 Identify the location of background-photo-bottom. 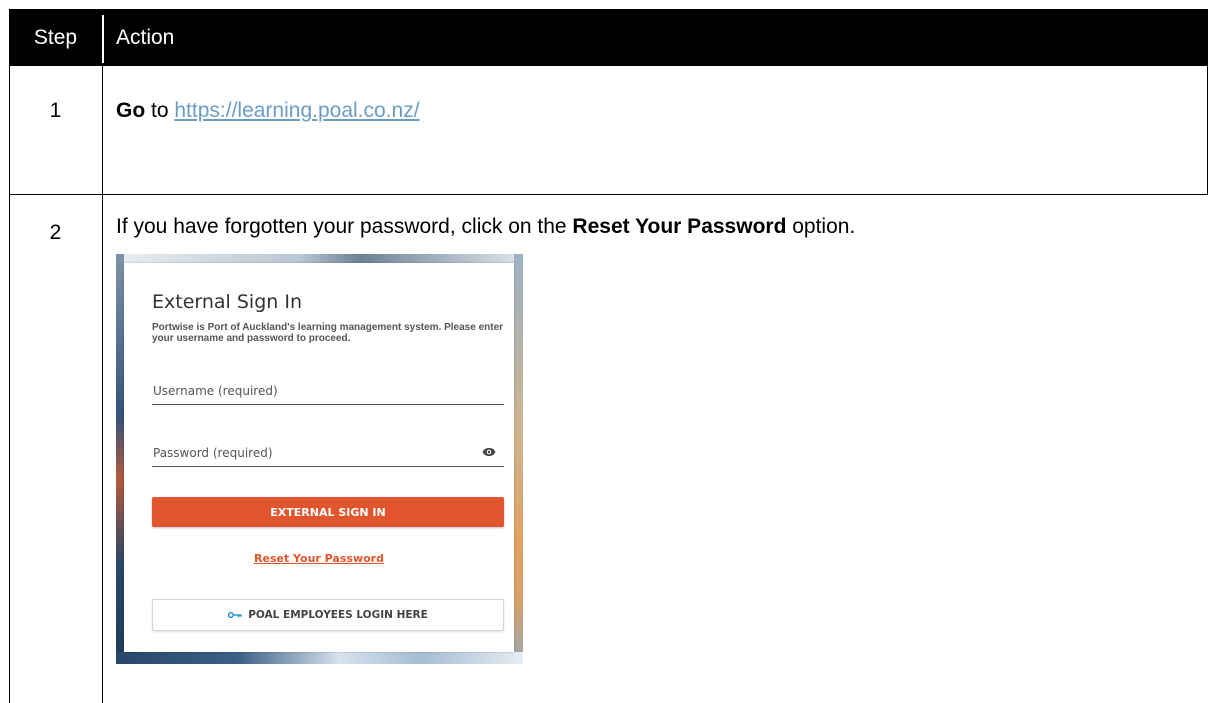
(319, 658).